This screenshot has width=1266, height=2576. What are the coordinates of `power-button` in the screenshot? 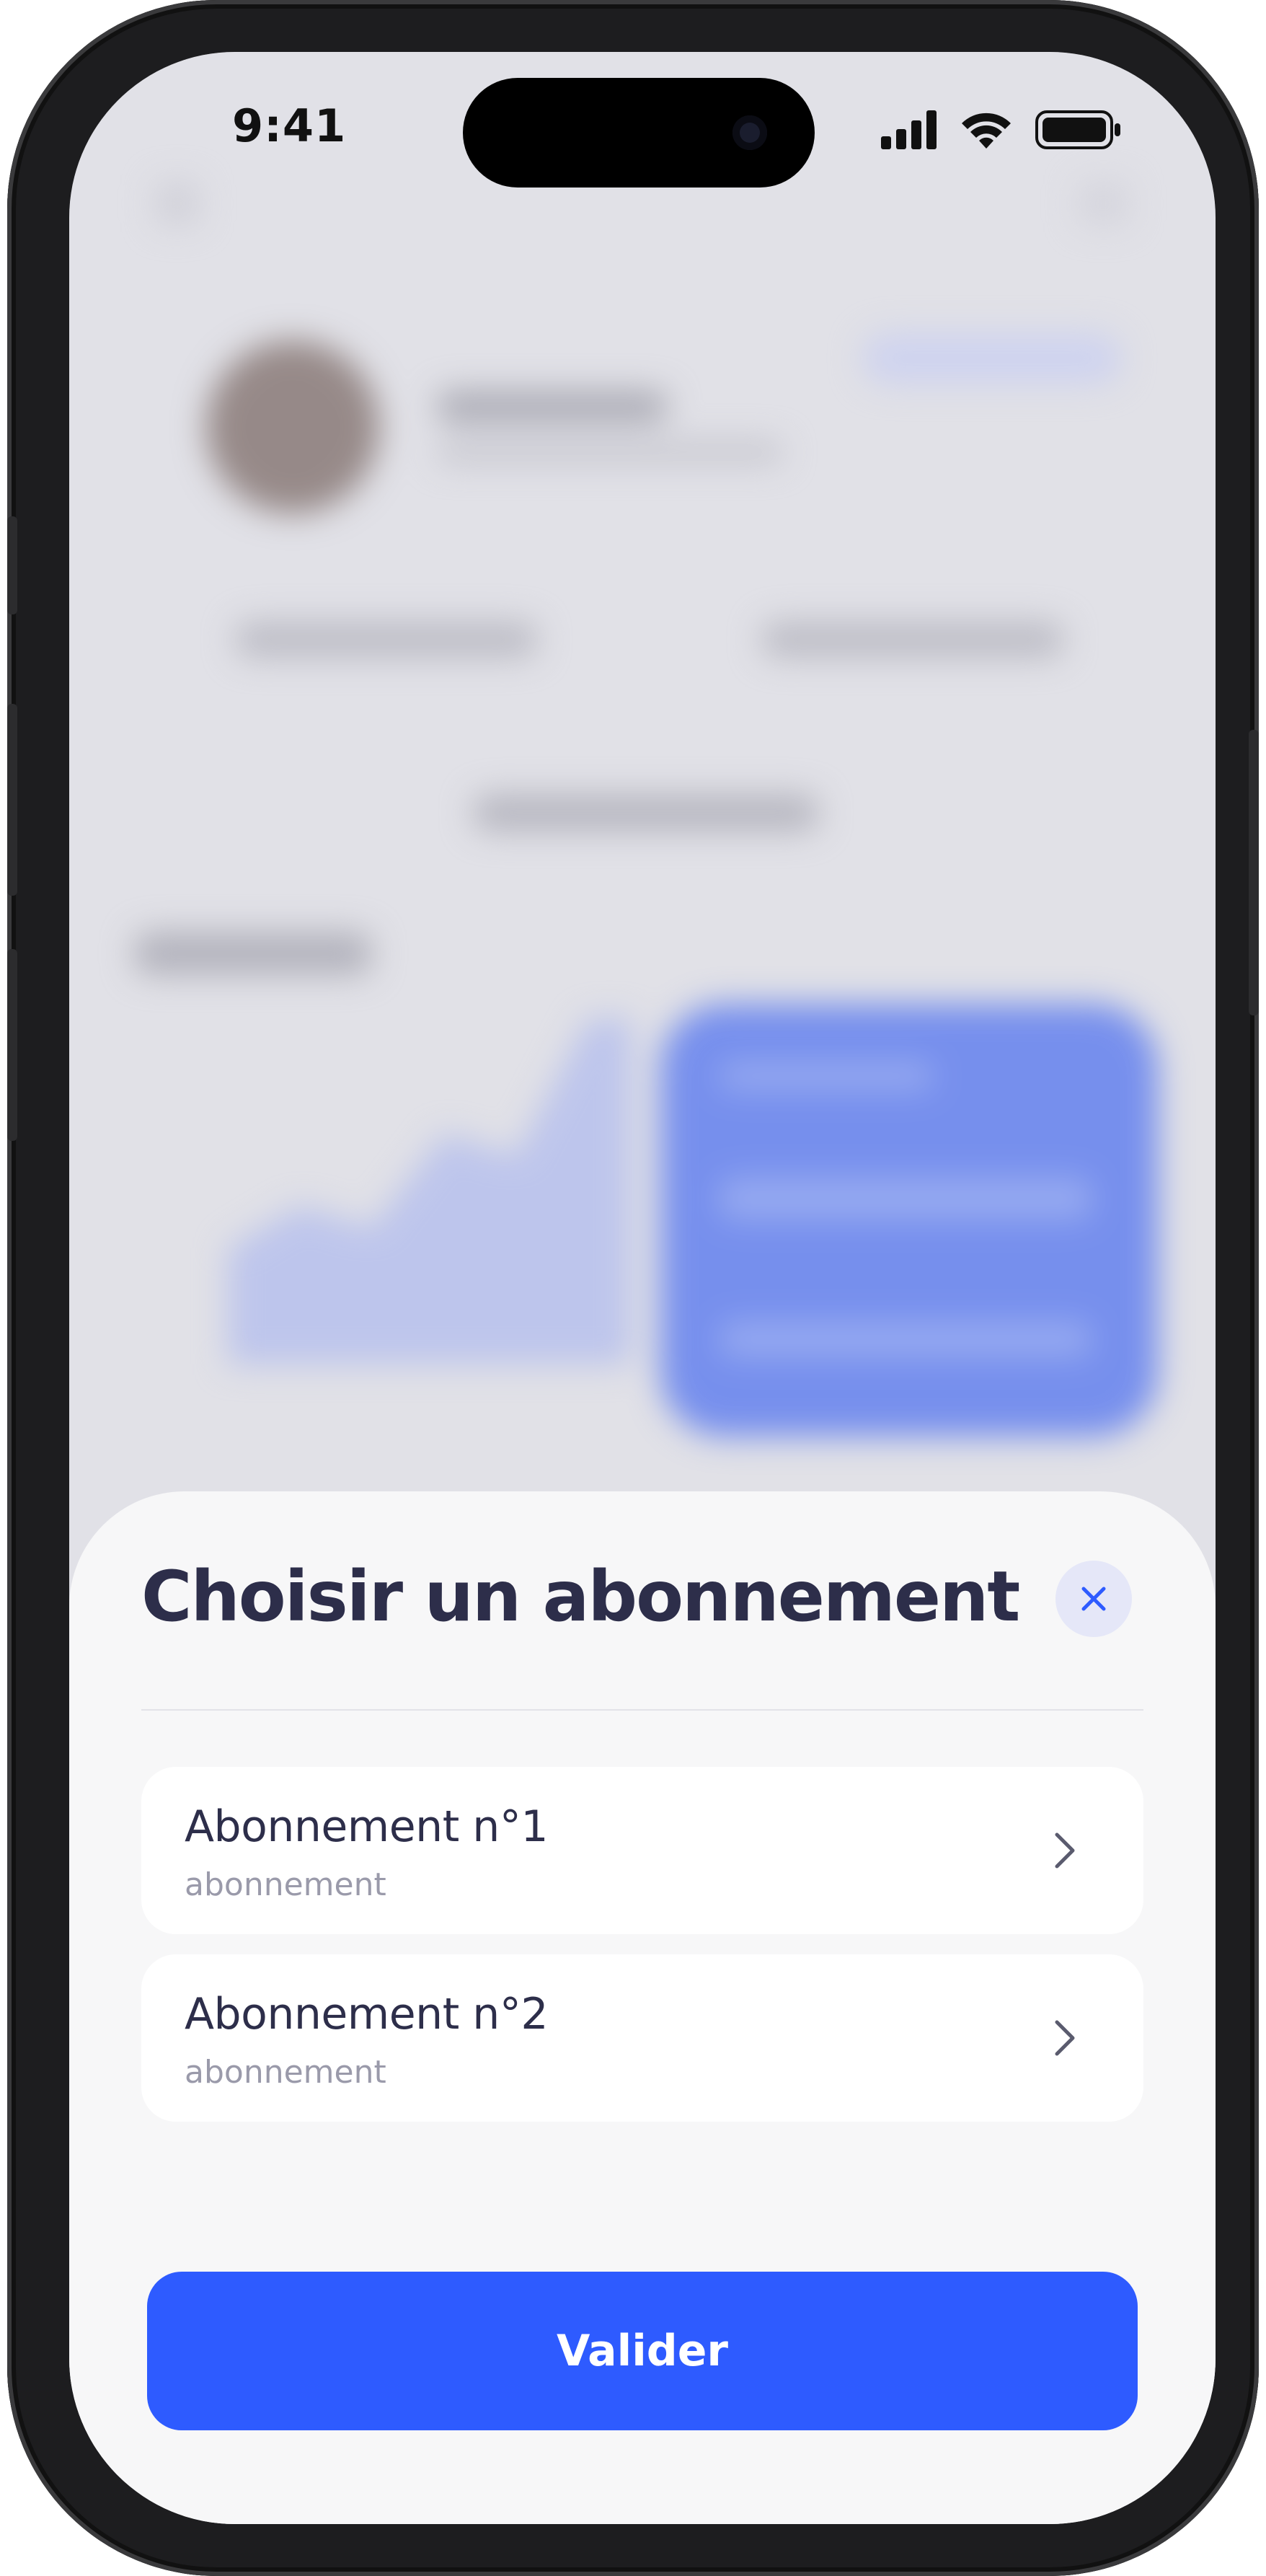 It's located at (1254, 872).